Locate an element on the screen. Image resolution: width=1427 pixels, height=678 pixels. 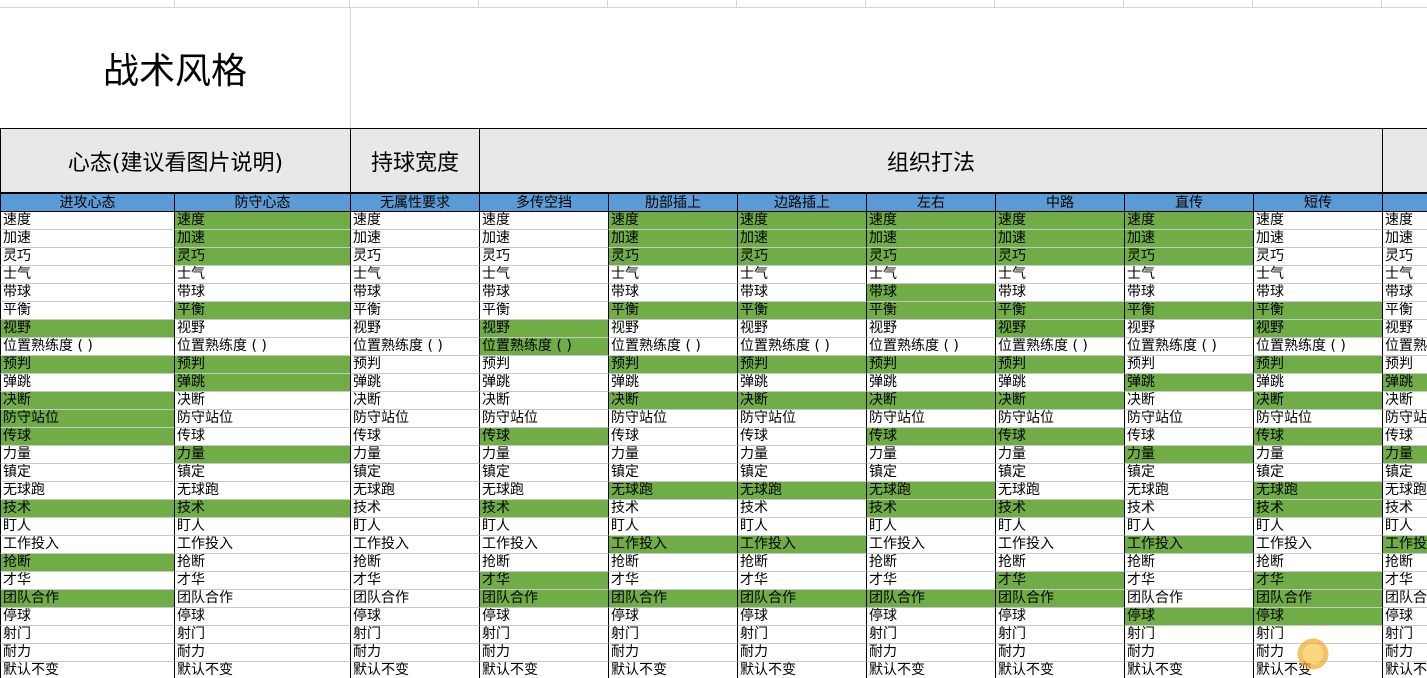
sheet-title: 战术风格 is located at coordinates (175, 68).